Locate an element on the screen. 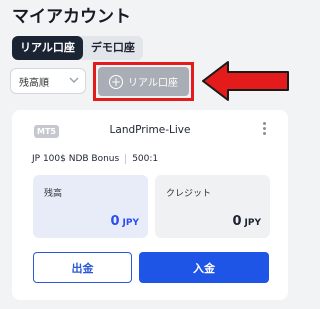  leverage: 500:1 is located at coordinates (145, 159).